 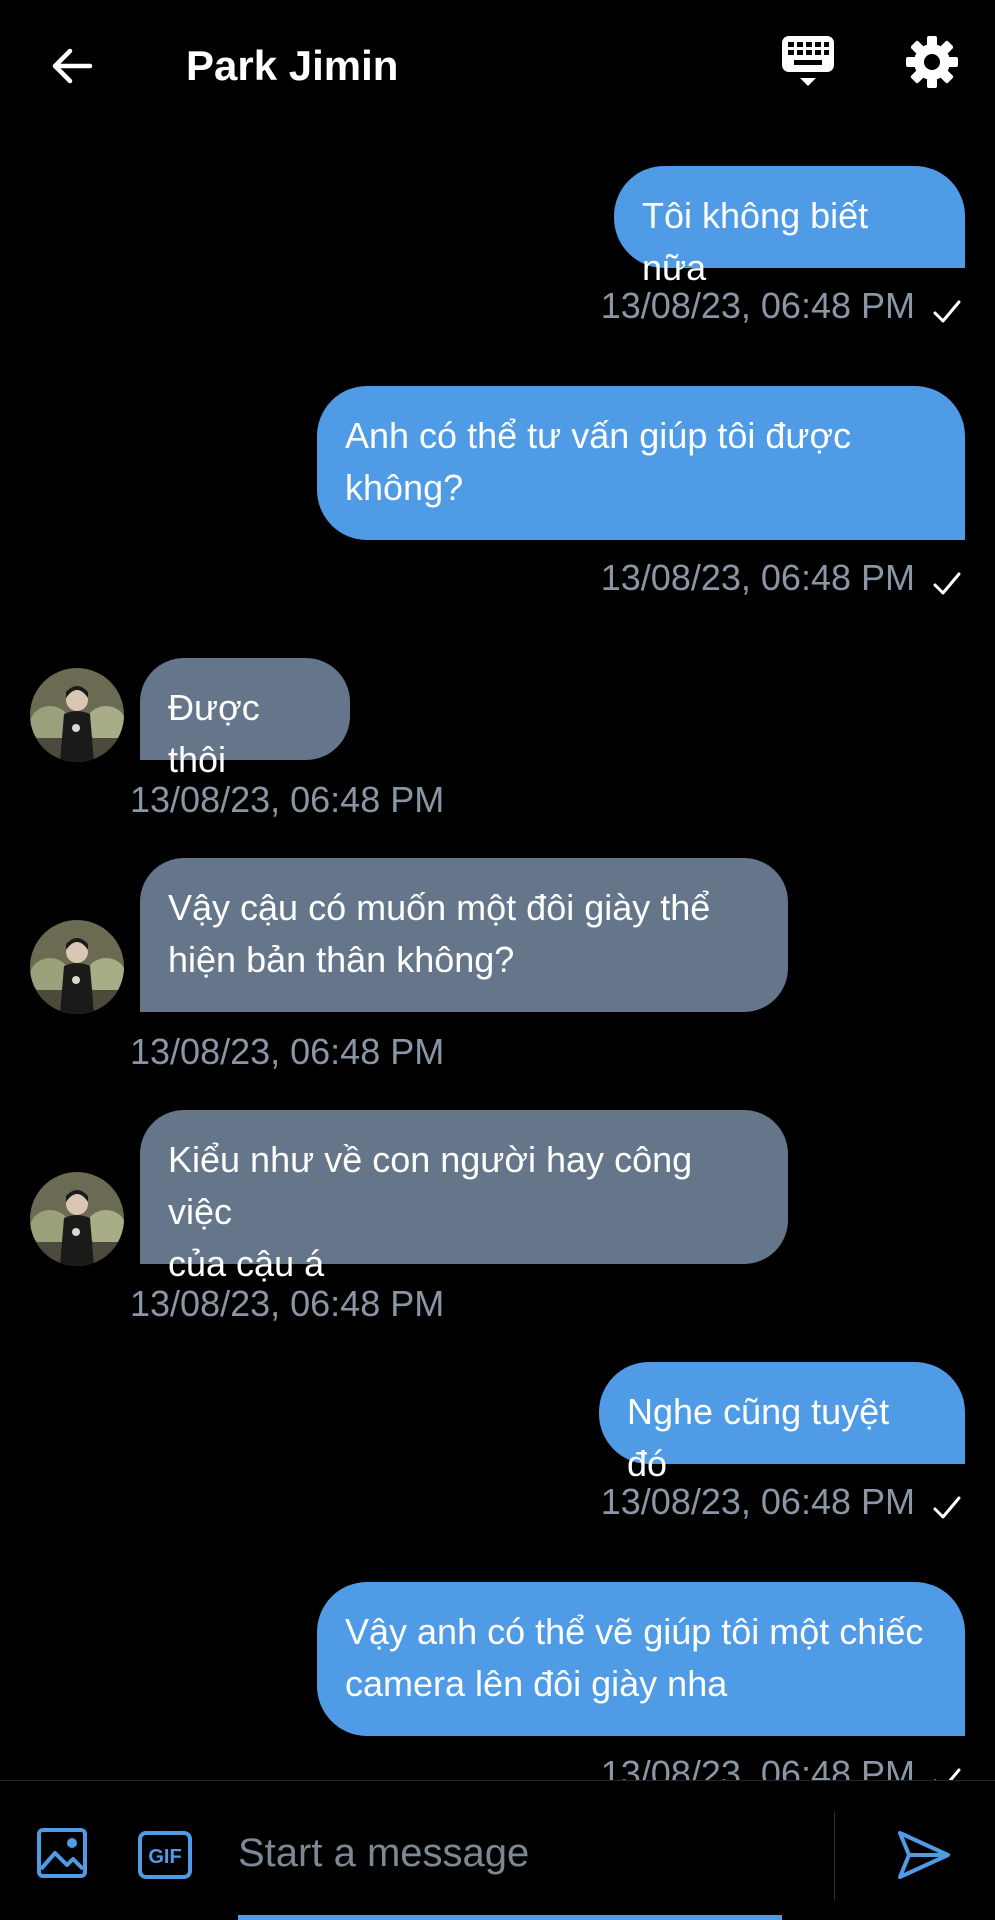 I want to click on outgoing-message: Tôi không biết nữa, so click(x=789, y=227).